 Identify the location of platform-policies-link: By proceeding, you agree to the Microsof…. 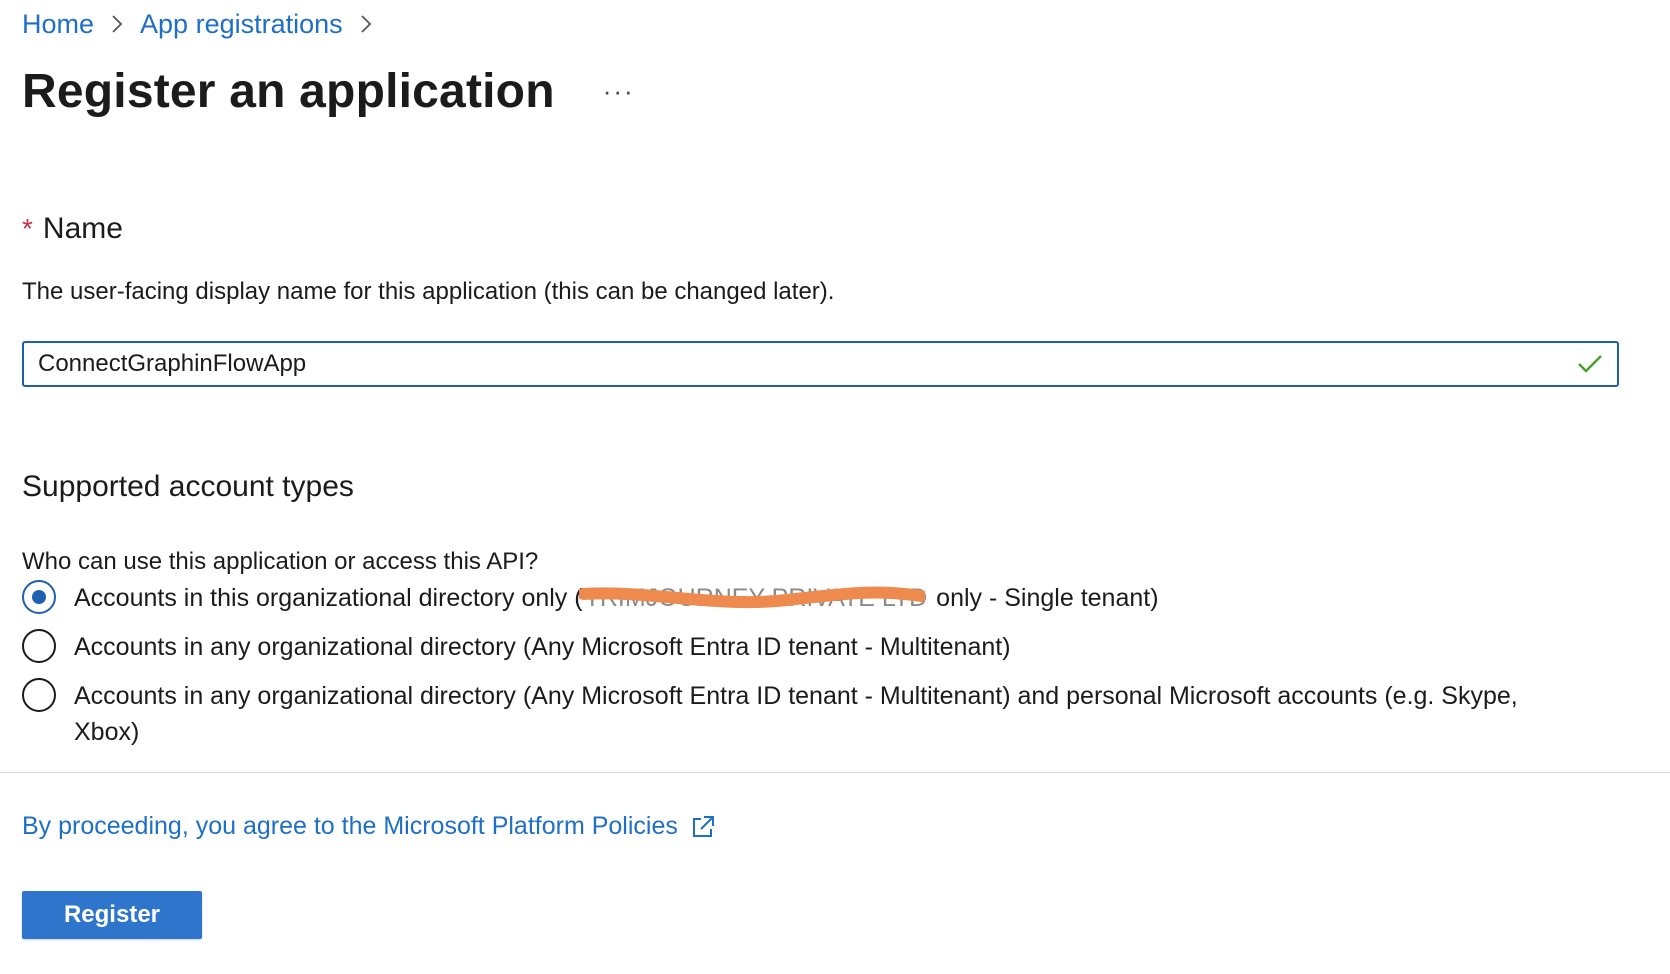
(369, 826).